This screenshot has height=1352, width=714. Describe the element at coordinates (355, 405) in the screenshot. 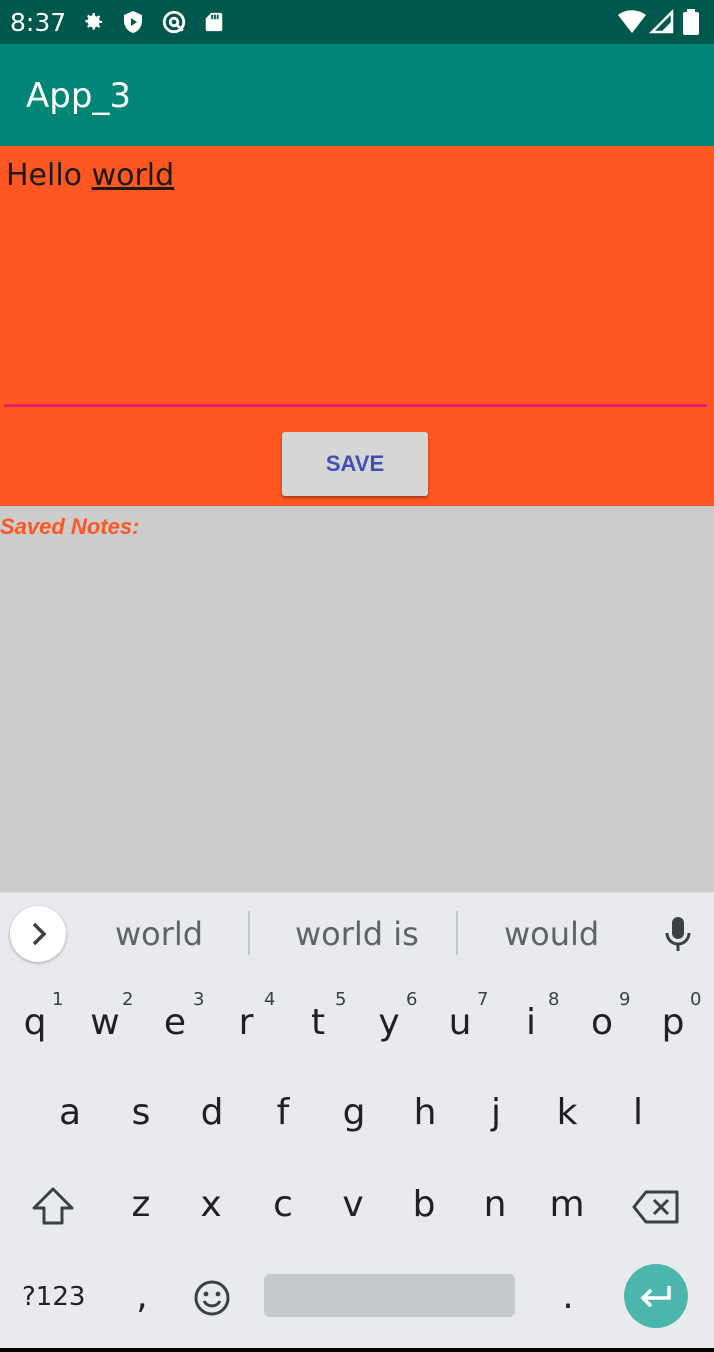

I see `input-underline` at that location.